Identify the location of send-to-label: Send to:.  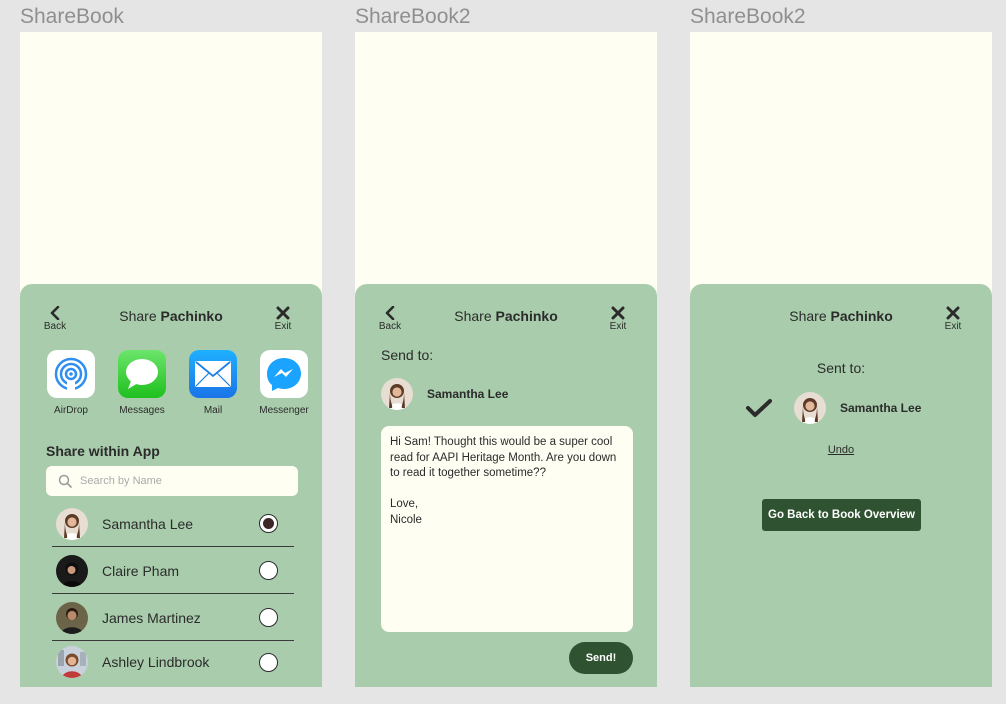
(407, 355).